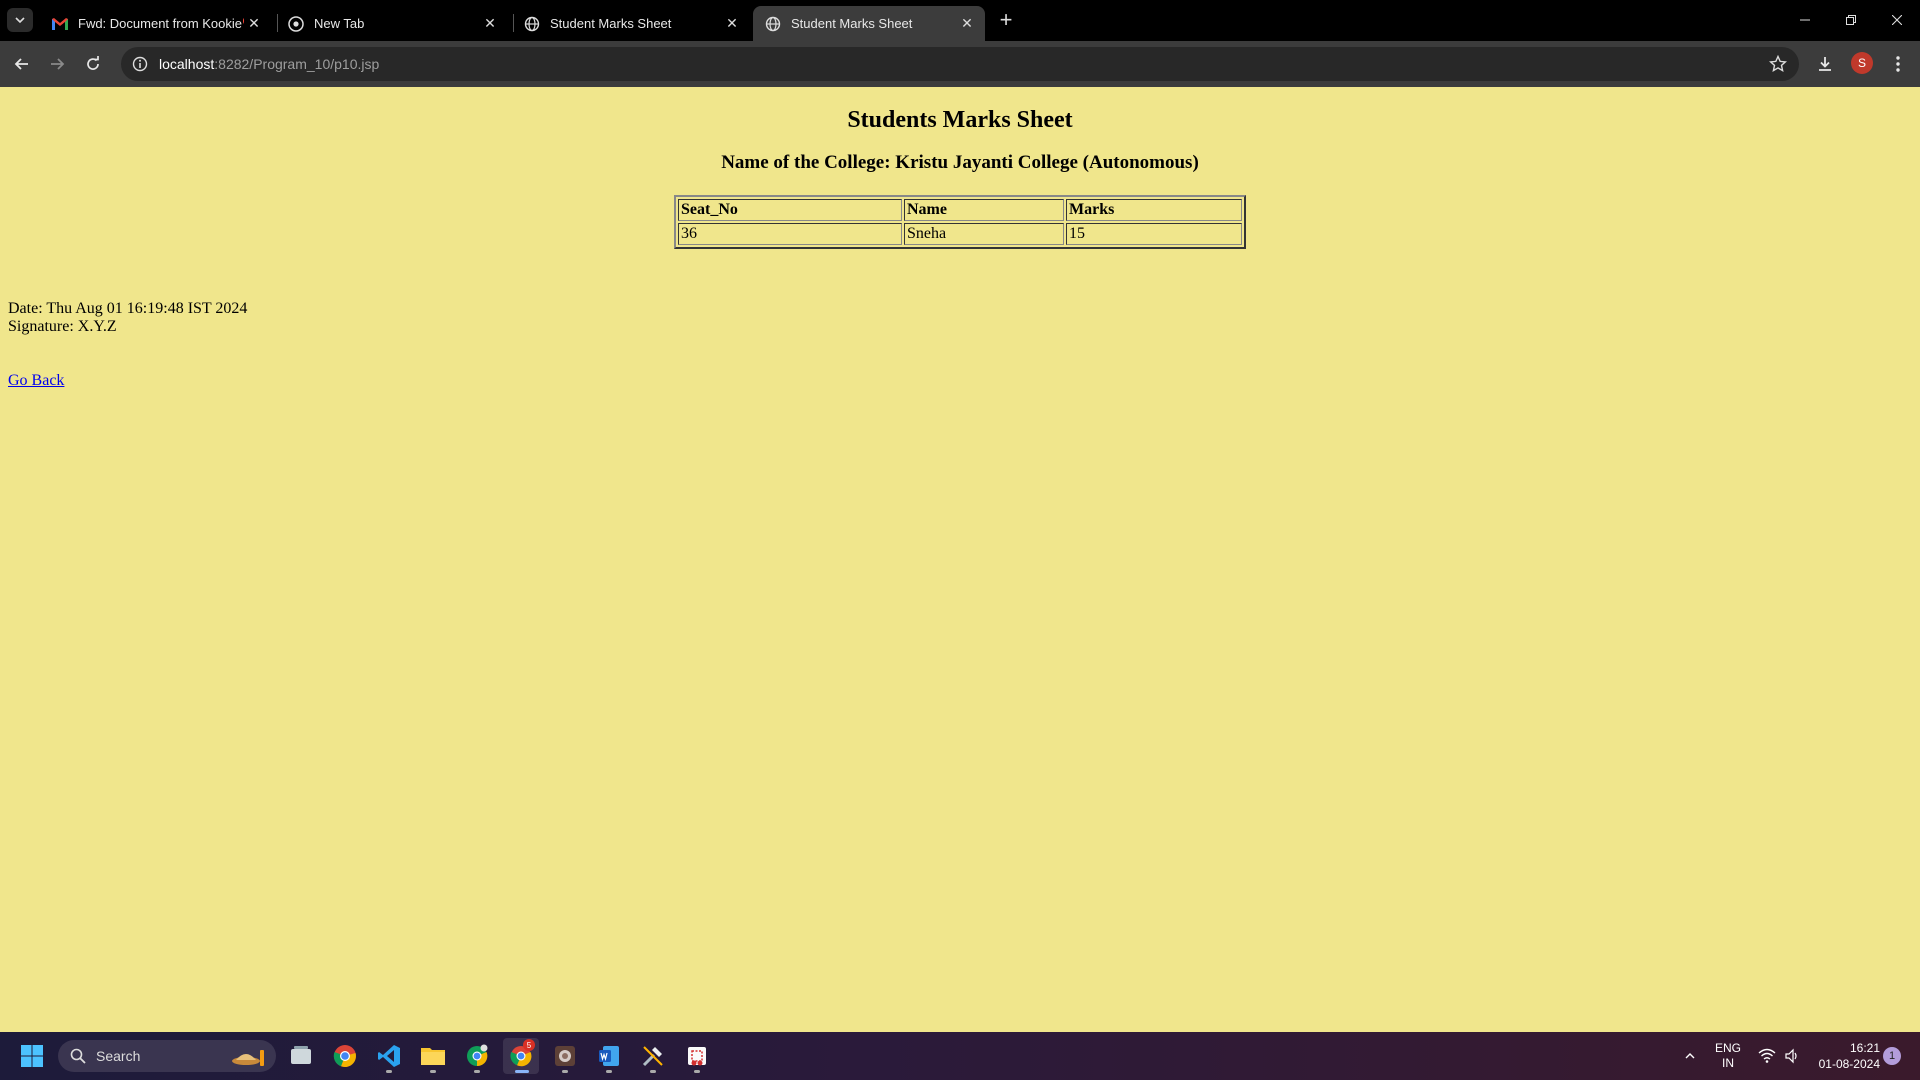 This screenshot has height=1080, width=1920. Describe the element at coordinates (1778, 63) in the screenshot. I see `bookmark-star-icon` at that location.